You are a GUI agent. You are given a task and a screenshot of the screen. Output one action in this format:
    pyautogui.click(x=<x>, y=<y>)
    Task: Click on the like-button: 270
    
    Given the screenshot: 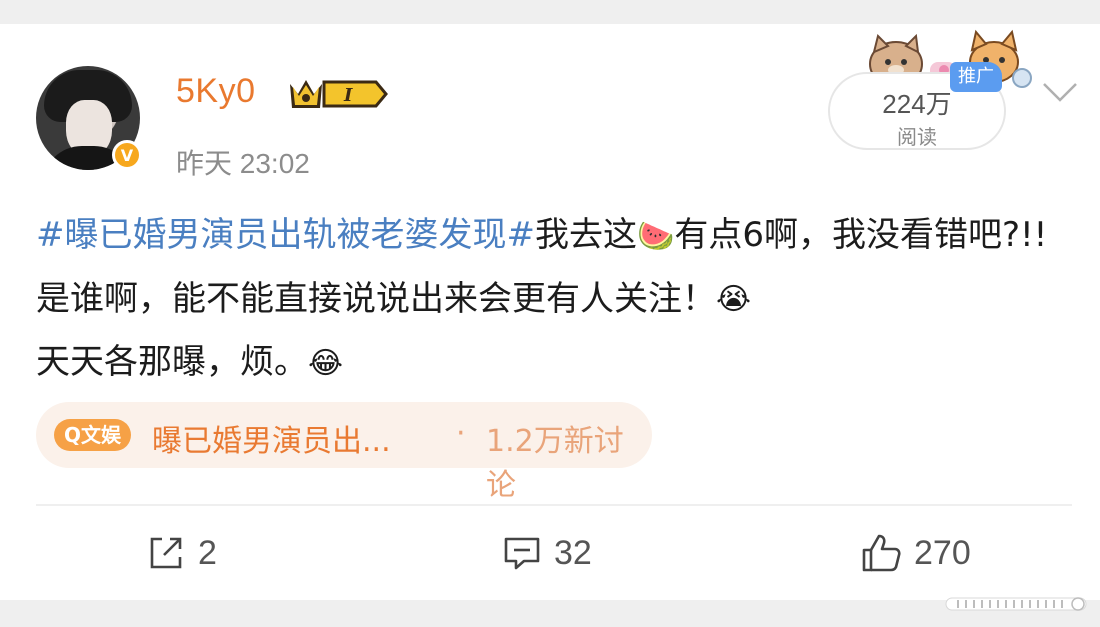 What is the action you would take?
    pyautogui.click(x=915, y=553)
    